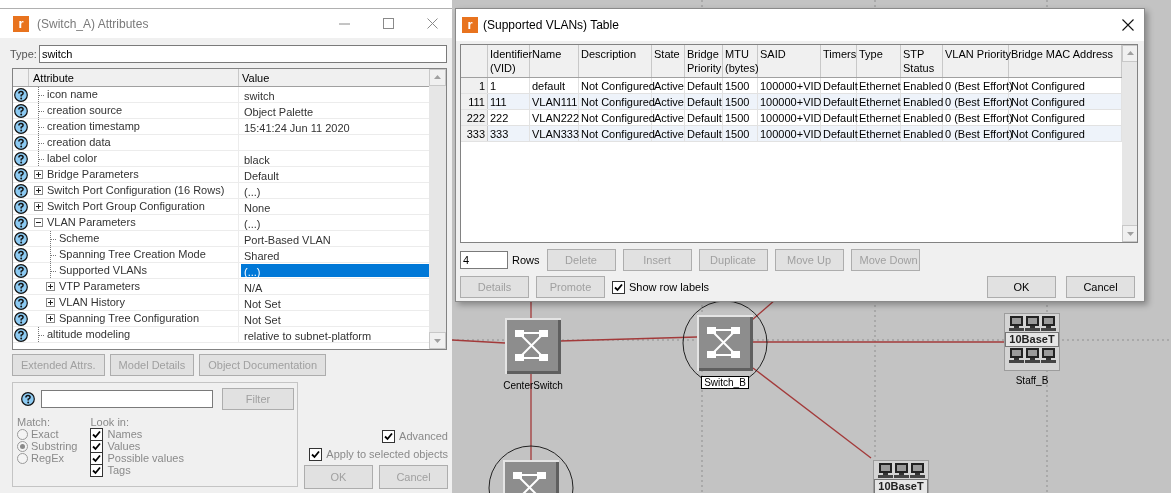  Describe the element at coordinates (725, 382) in the screenshot. I see `node-label: Switch_B` at that location.